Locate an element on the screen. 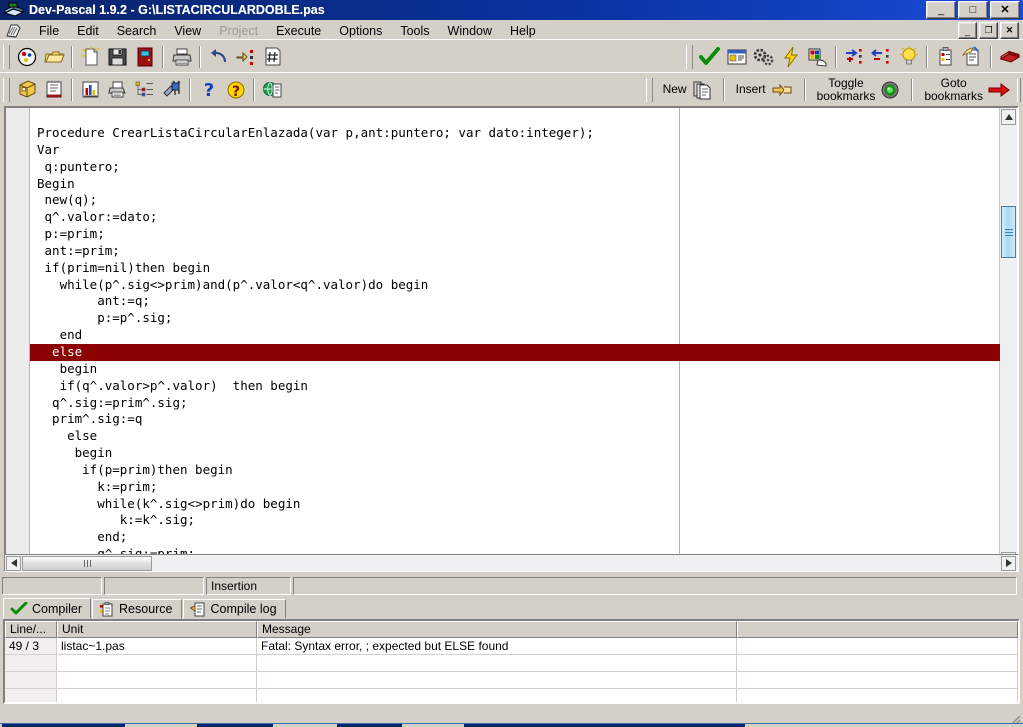 Image resolution: width=1023 pixels, height=727 pixels. undo-button is located at coordinates (218, 57).